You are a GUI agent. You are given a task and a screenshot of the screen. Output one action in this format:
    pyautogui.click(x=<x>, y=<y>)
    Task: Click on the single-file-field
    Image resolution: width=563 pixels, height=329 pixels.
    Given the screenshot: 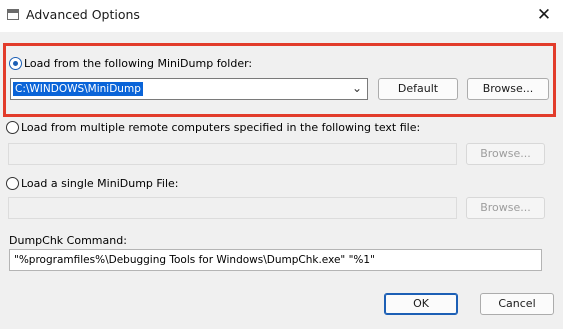 What is the action you would take?
    pyautogui.click(x=232, y=208)
    